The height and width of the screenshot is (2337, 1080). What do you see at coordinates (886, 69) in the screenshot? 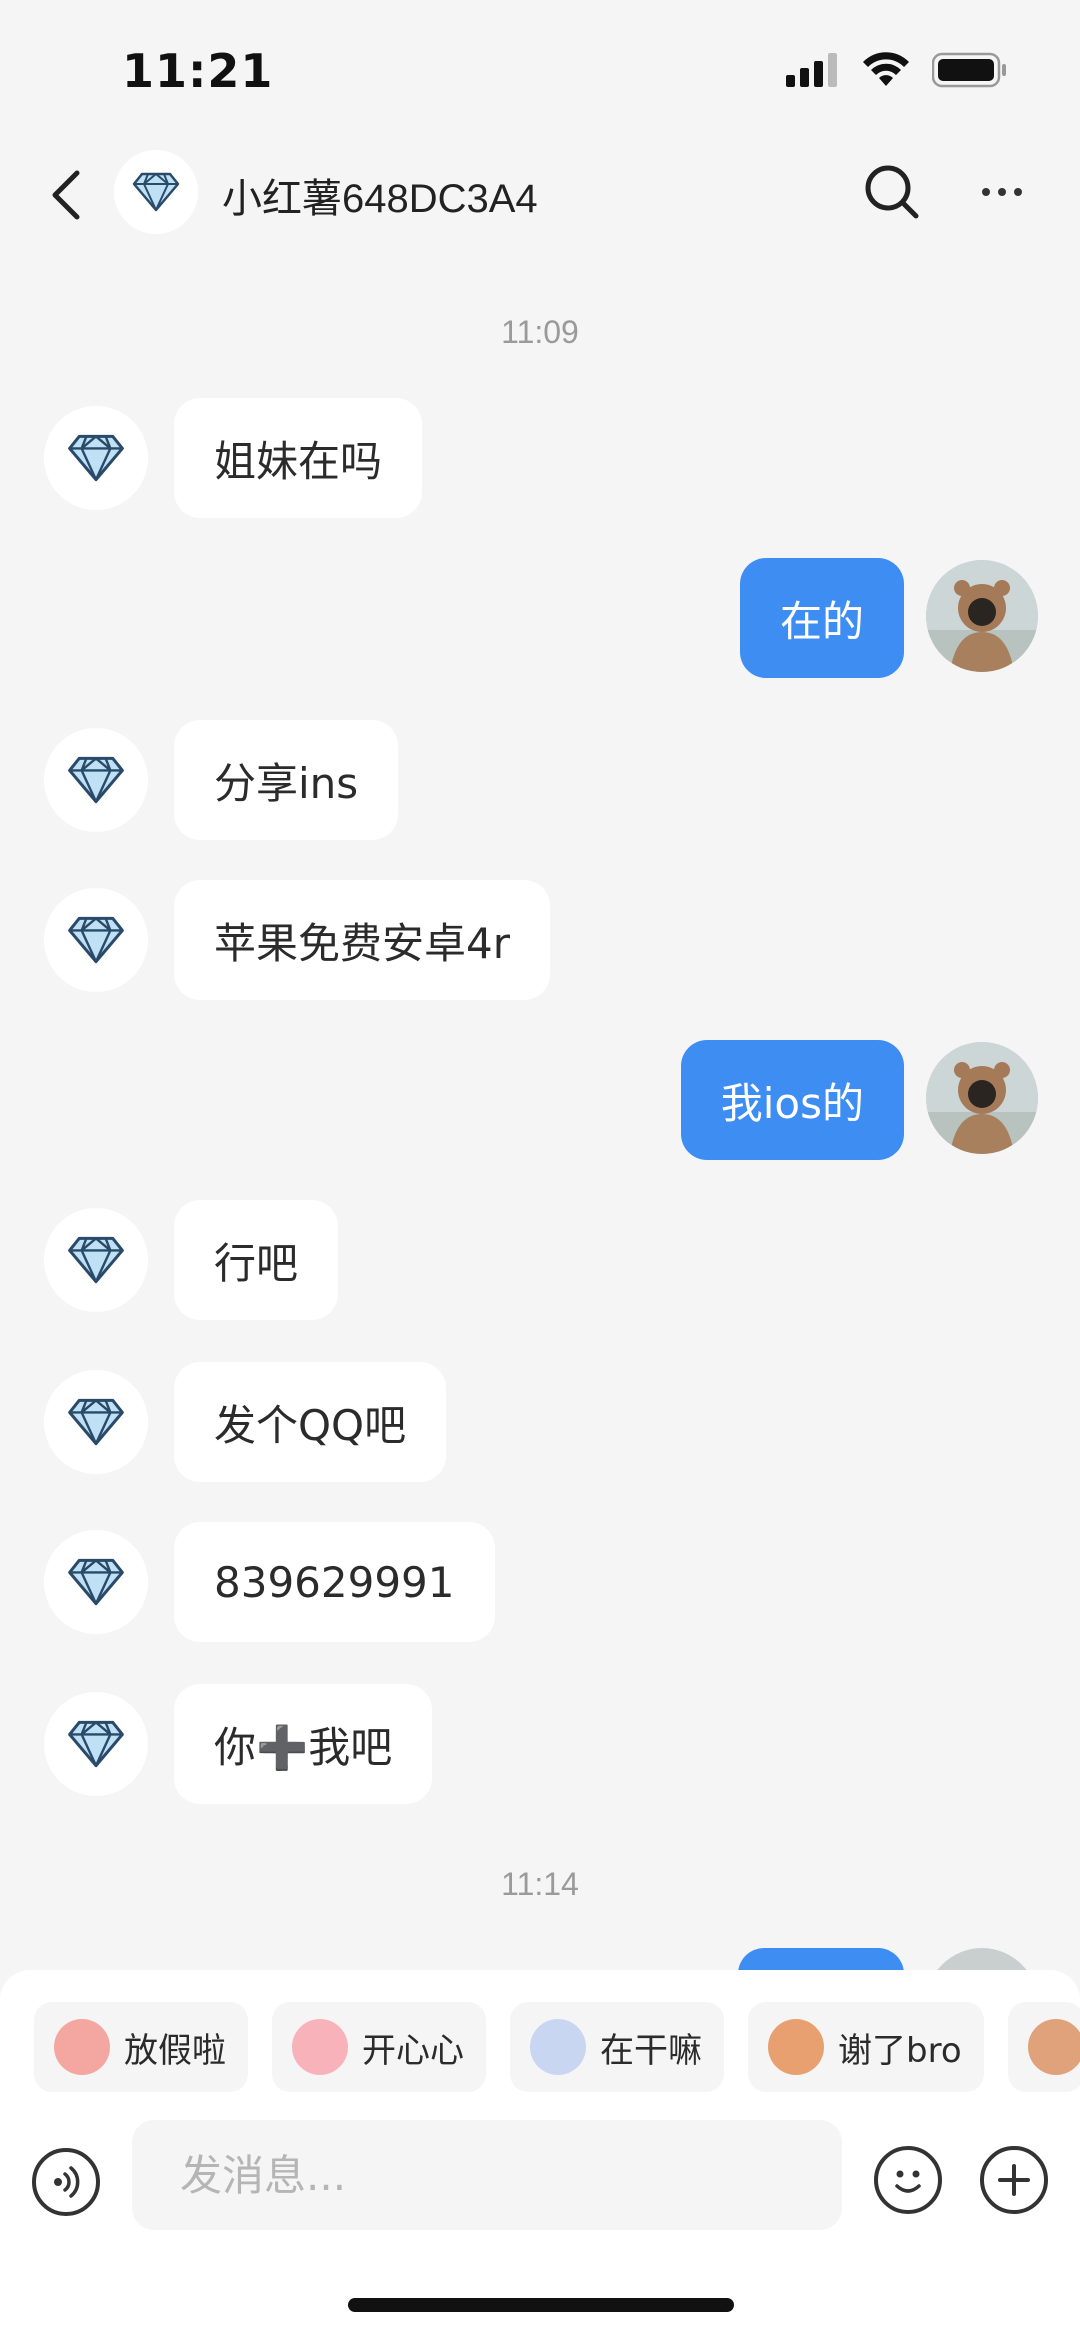
I see `wifi-icon` at bounding box center [886, 69].